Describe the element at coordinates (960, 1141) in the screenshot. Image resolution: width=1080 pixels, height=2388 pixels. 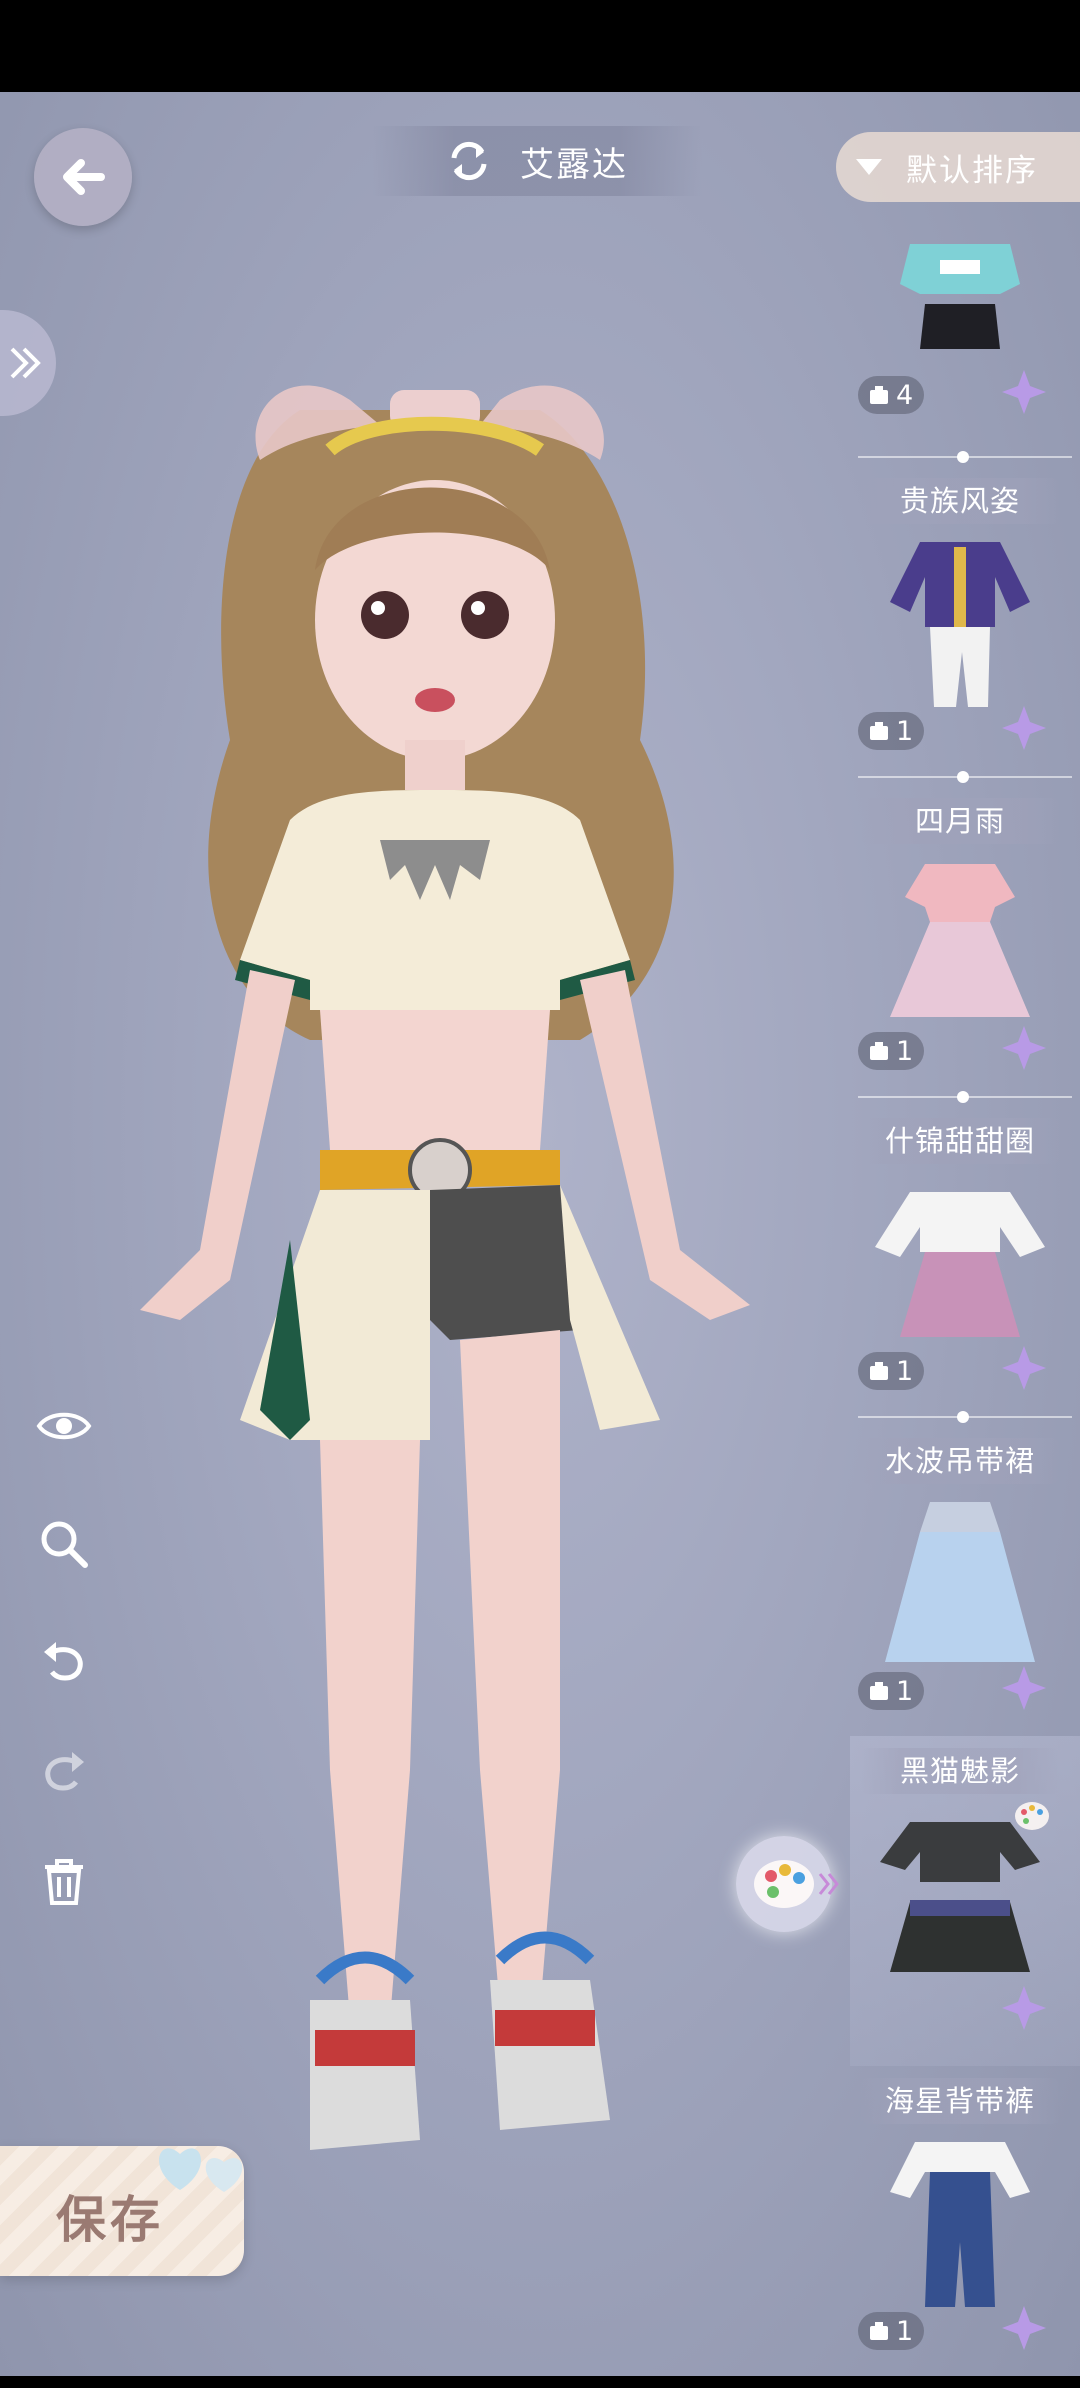
I see `outfit-name: 什锦甜甜圈` at that location.